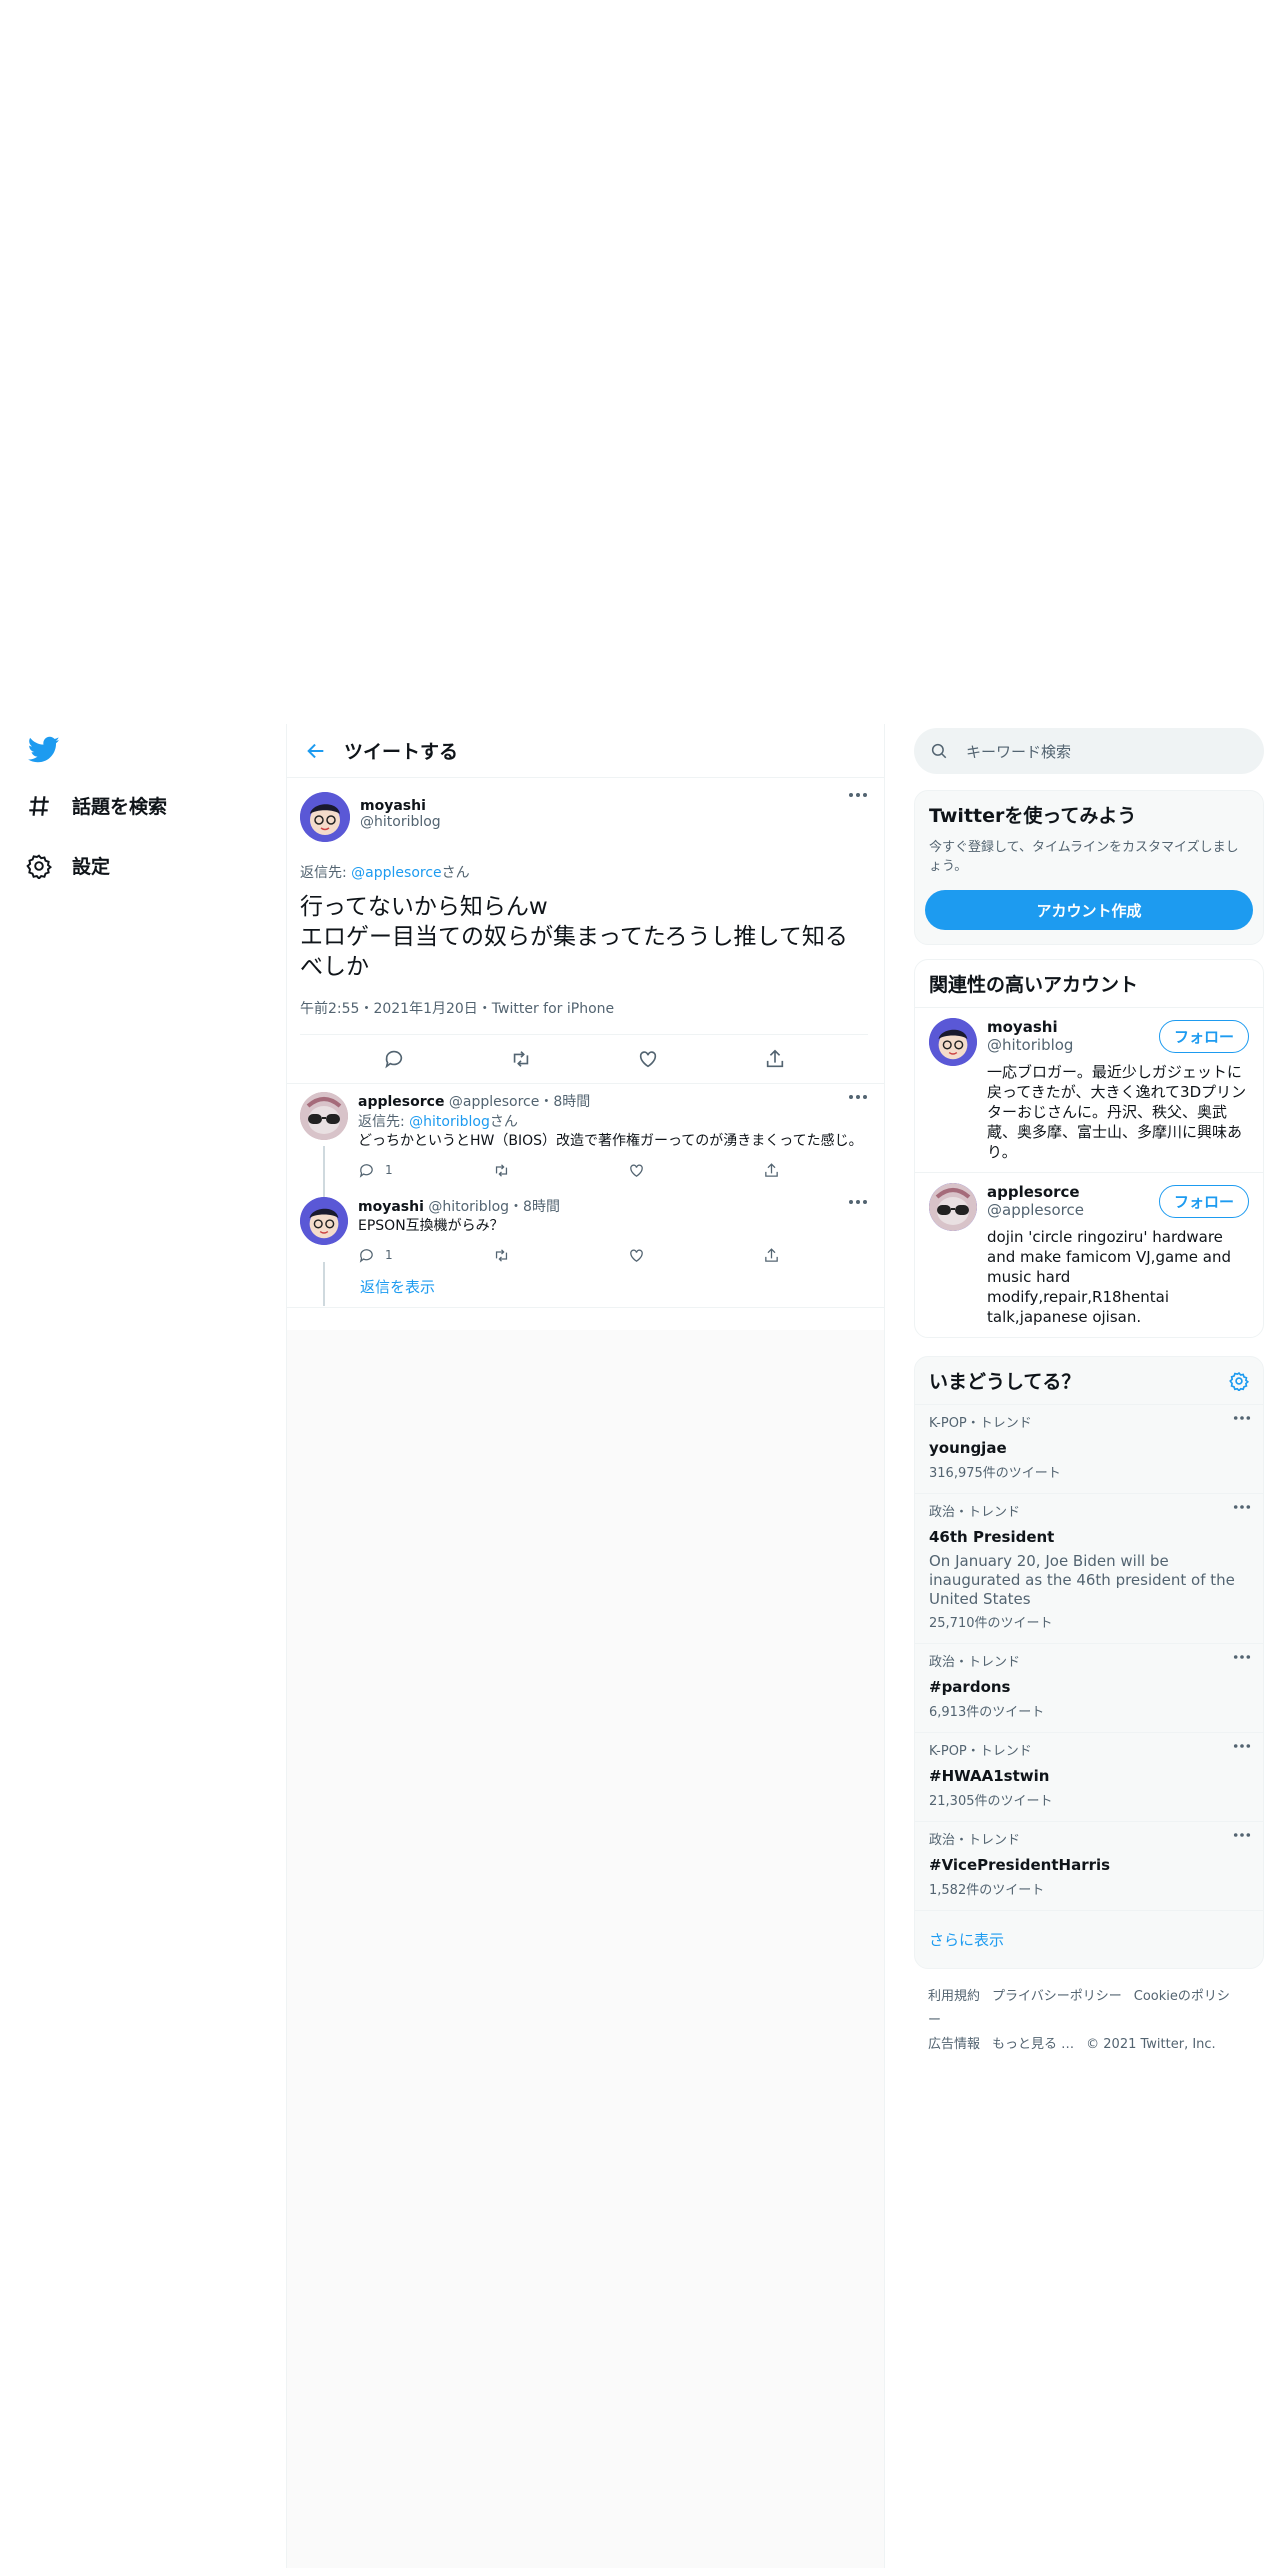 The height and width of the screenshot is (2568, 1284). What do you see at coordinates (1089, 1776) in the screenshot?
I see `trend-item: K-POP・トレンド #HWAA1stwin 21,305件のツイート` at bounding box center [1089, 1776].